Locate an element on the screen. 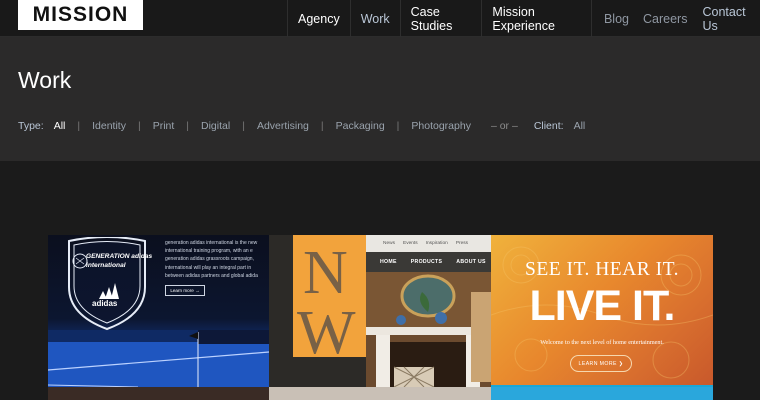 This screenshot has height=400, width=760. nw-link-inspiration: Inspiration is located at coordinates (436, 243).